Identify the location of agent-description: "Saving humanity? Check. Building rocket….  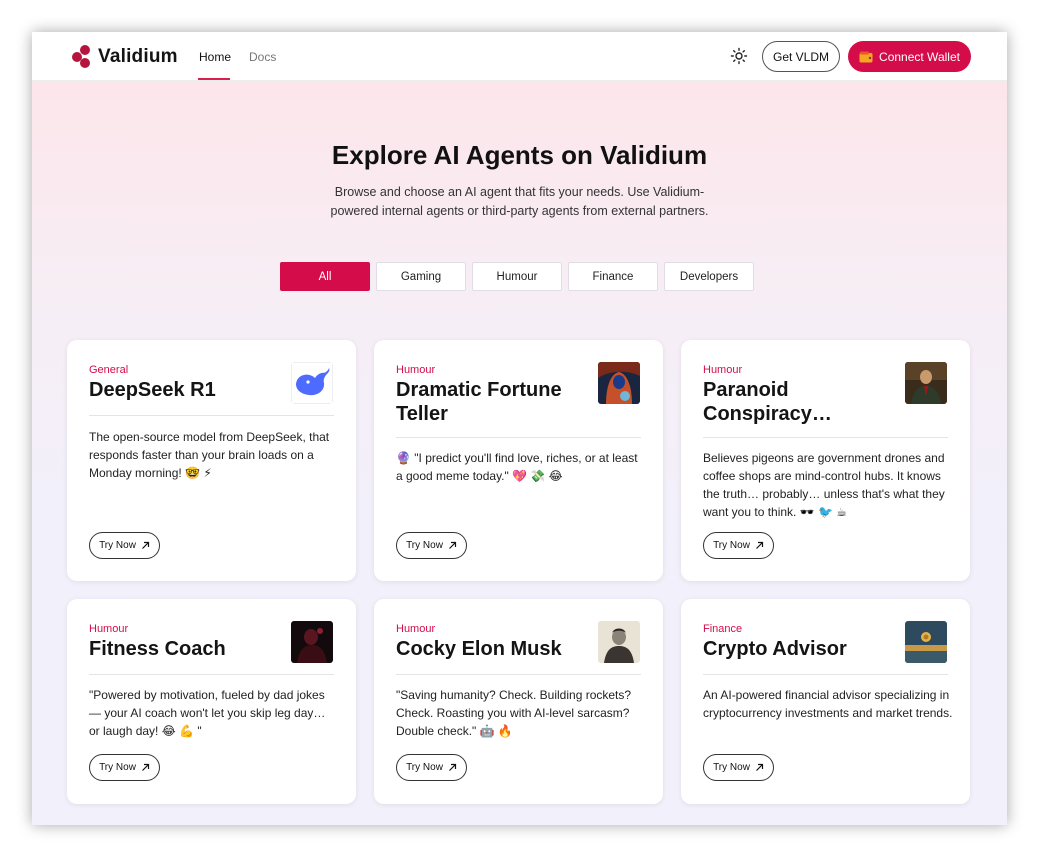
(514, 713).